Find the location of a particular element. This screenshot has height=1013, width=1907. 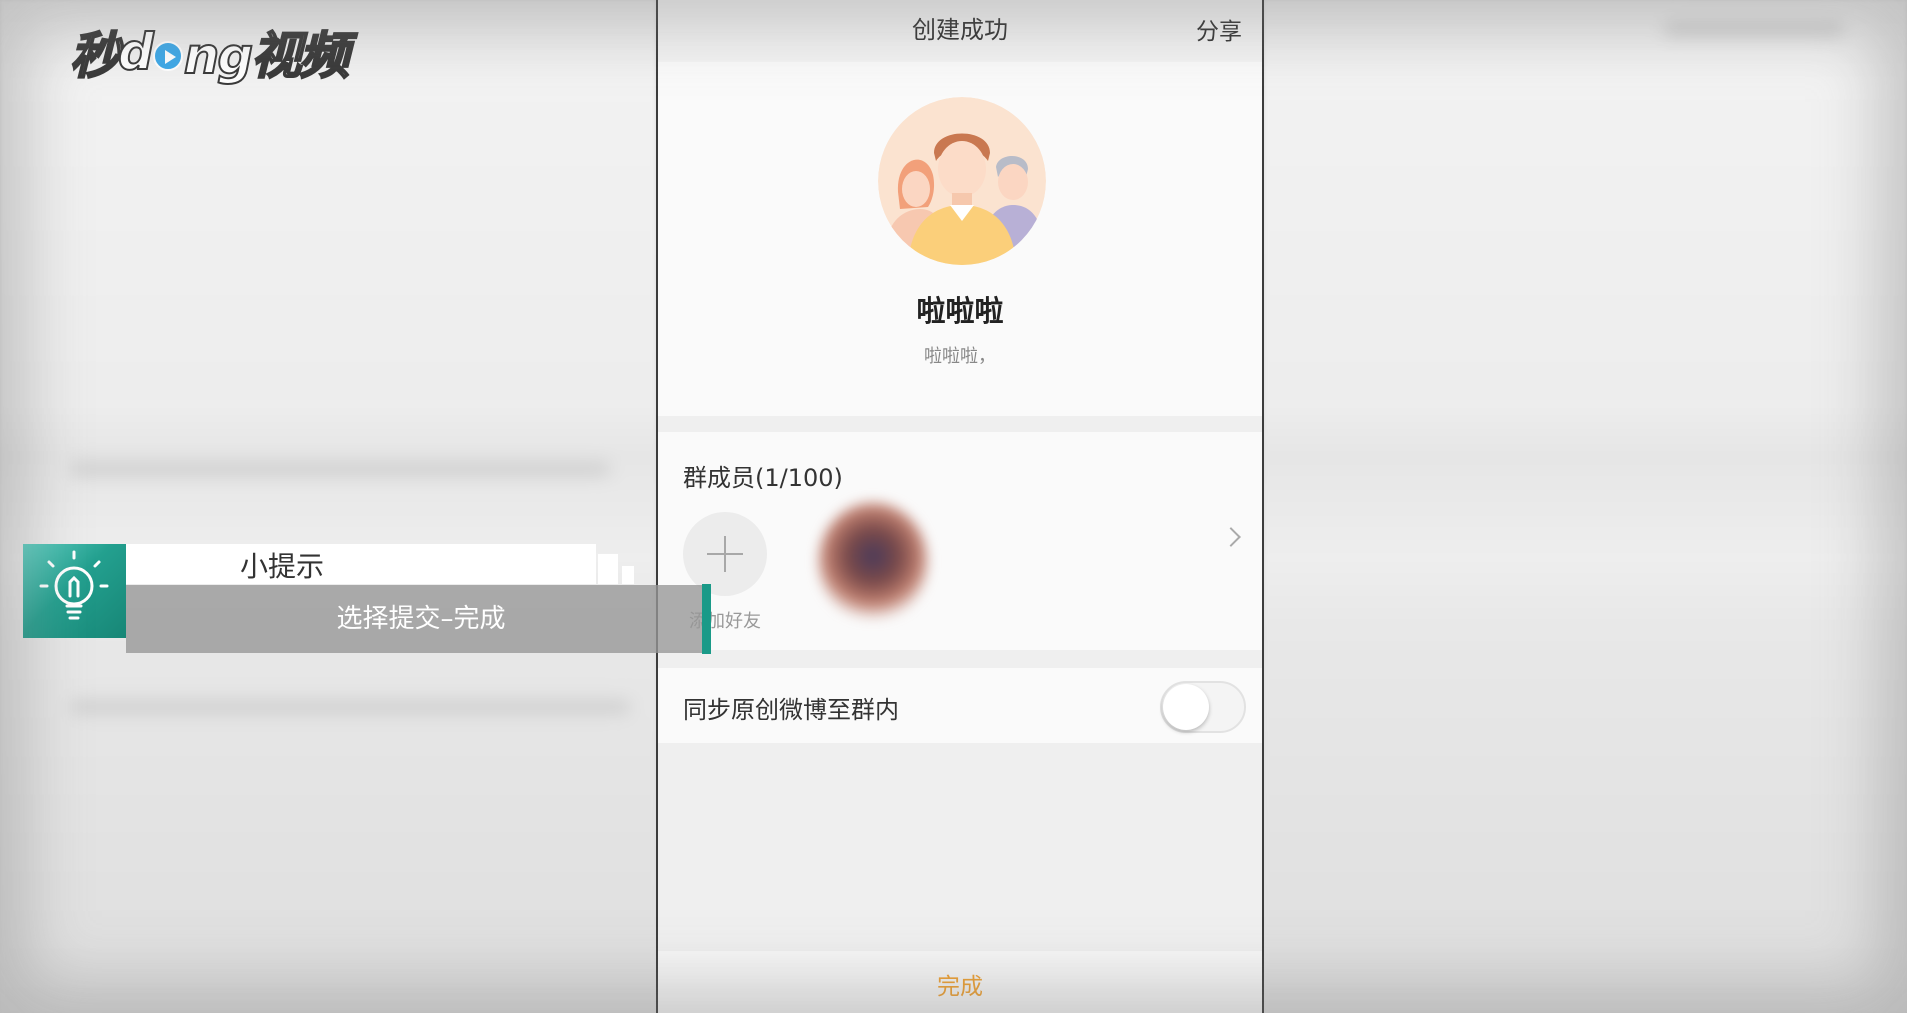

done-button: 完成 is located at coordinates (960, 984).